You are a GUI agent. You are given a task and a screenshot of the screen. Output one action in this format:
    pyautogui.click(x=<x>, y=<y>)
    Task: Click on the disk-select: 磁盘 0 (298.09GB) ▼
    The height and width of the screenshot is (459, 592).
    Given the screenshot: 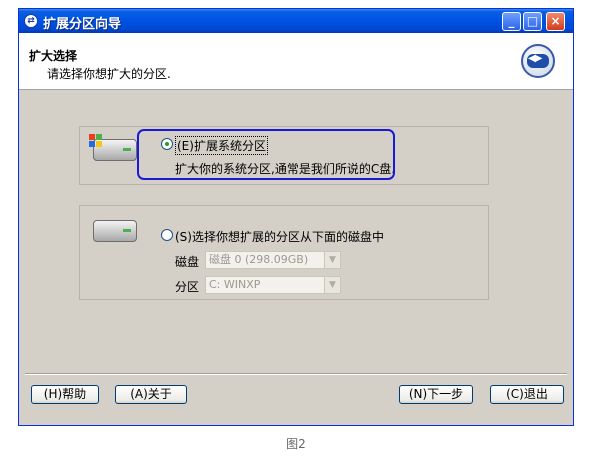 What is the action you would take?
    pyautogui.click(x=273, y=260)
    